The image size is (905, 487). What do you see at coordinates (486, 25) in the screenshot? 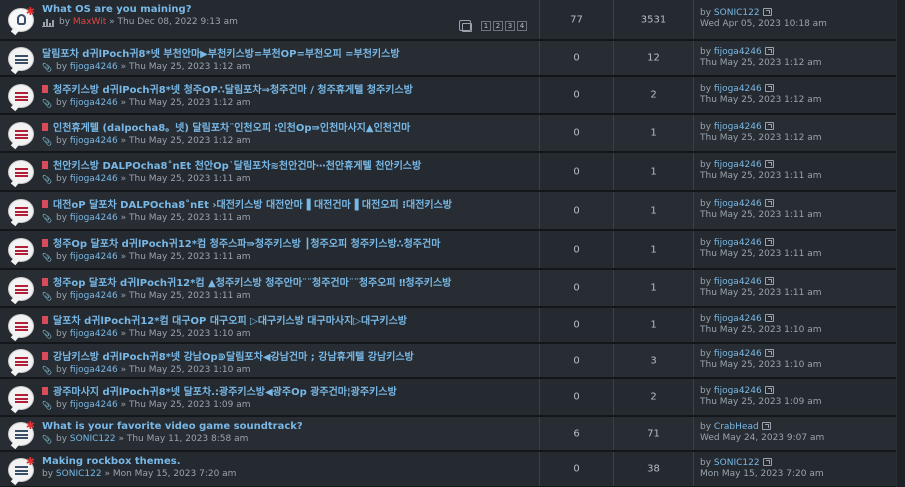
I see `page-link: 1` at bounding box center [486, 25].